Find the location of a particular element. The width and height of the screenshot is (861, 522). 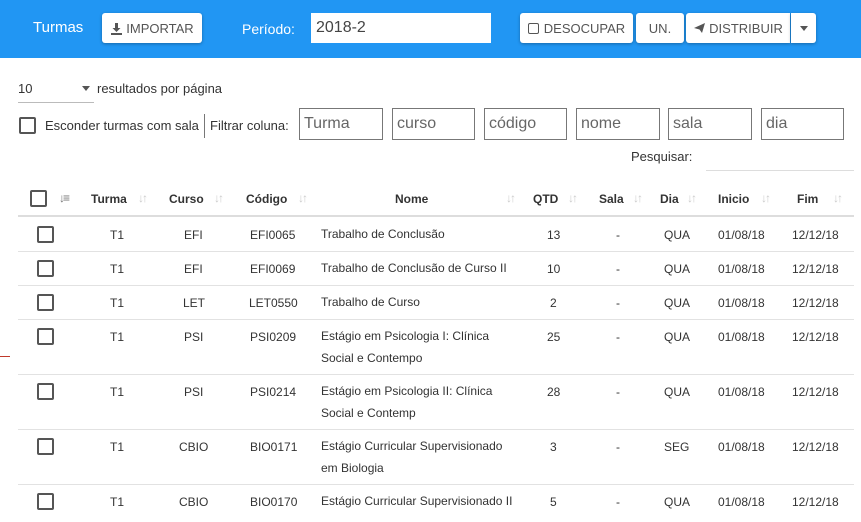

cell-curso: EFI is located at coordinates (193, 235).